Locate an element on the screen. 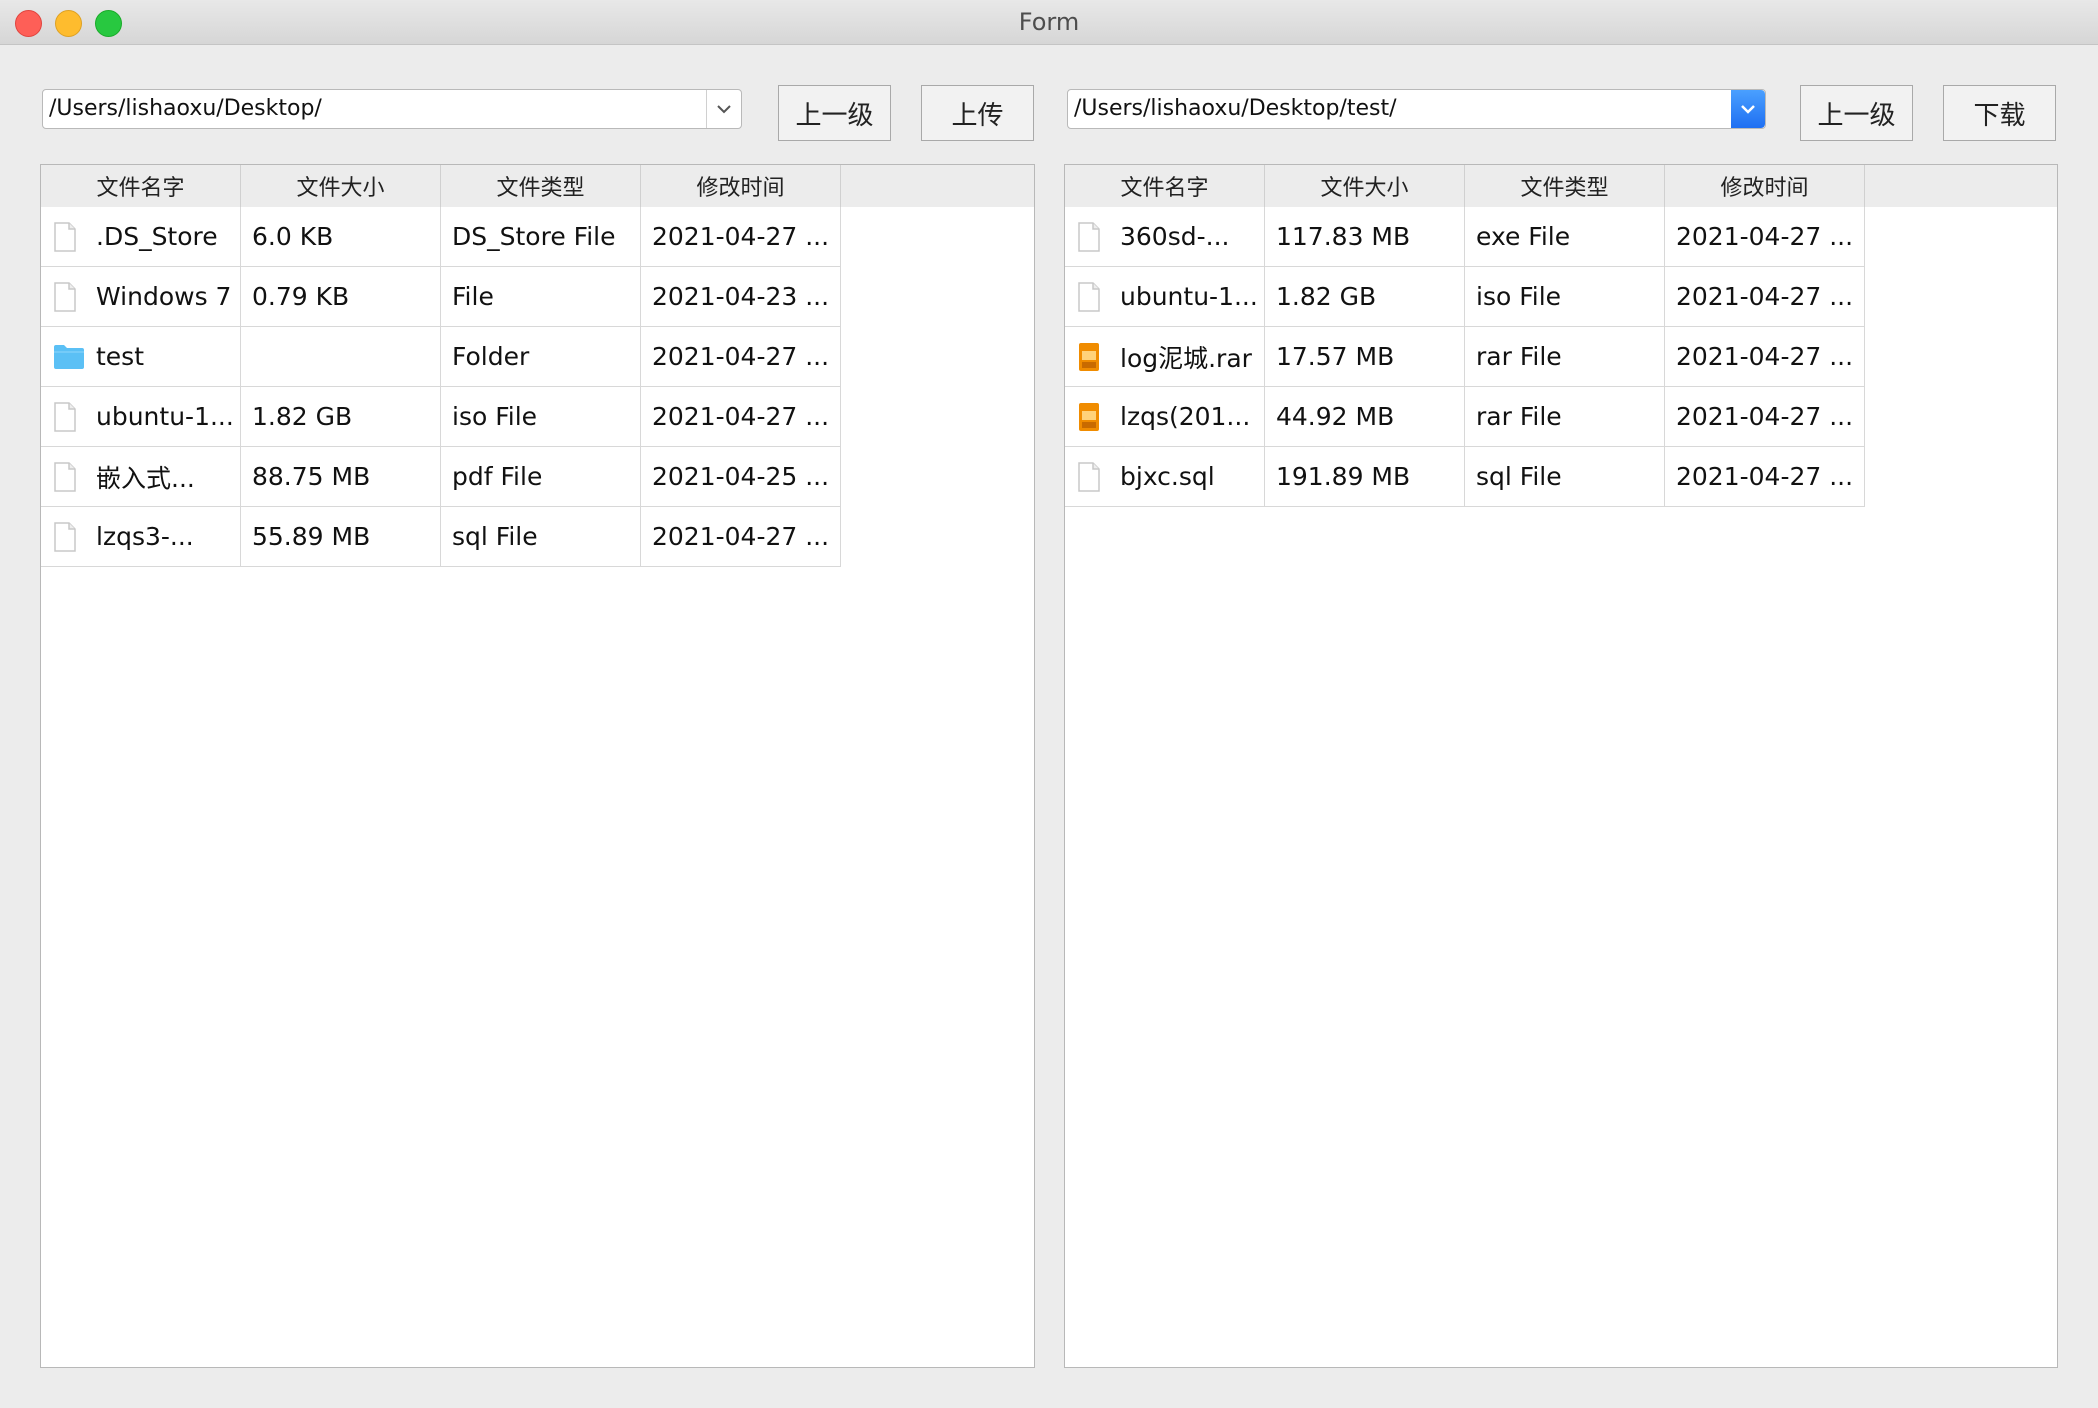 The height and width of the screenshot is (1408, 2098). cell-text: rar File is located at coordinates (1519, 356).